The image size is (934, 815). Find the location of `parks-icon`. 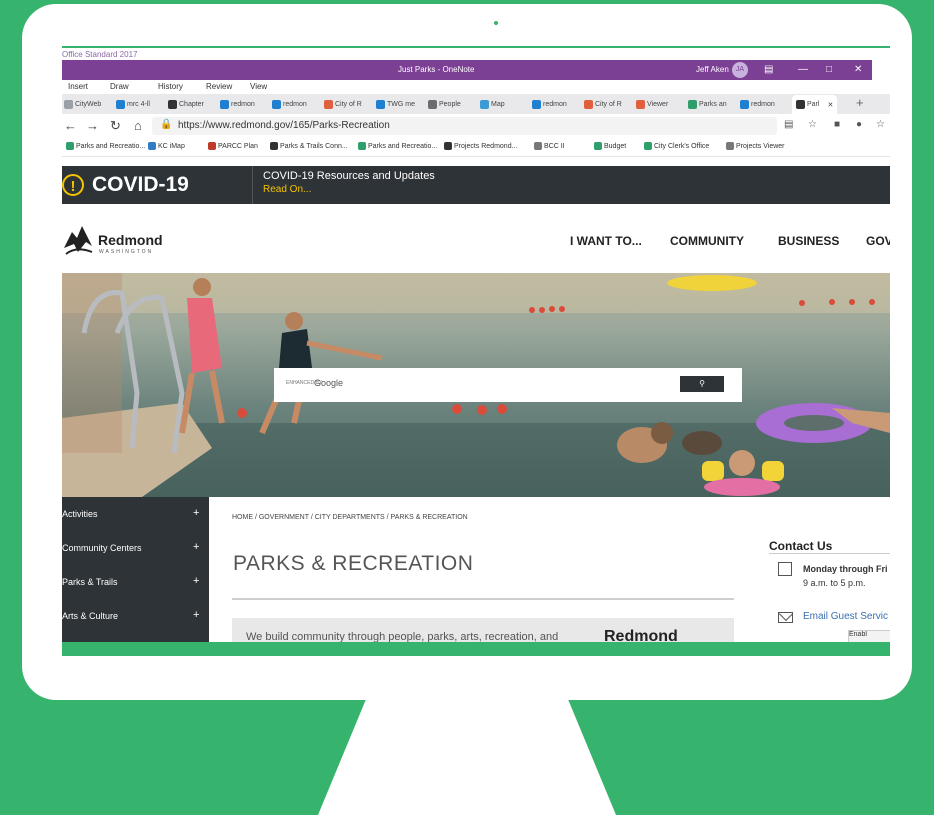

parks-icon is located at coordinates (692, 104).